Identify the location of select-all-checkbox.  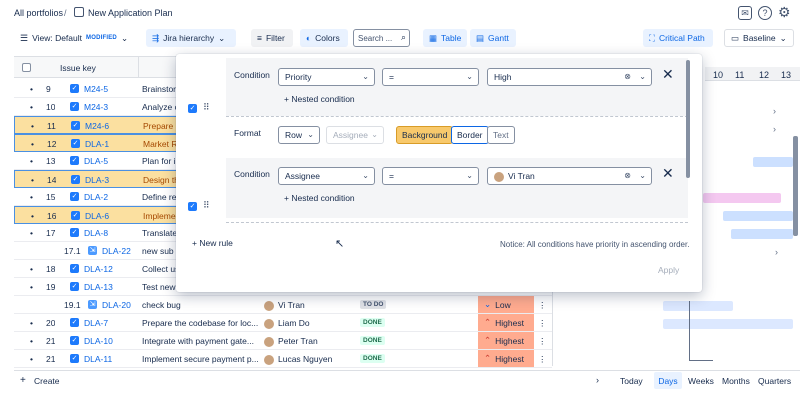
(26, 67).